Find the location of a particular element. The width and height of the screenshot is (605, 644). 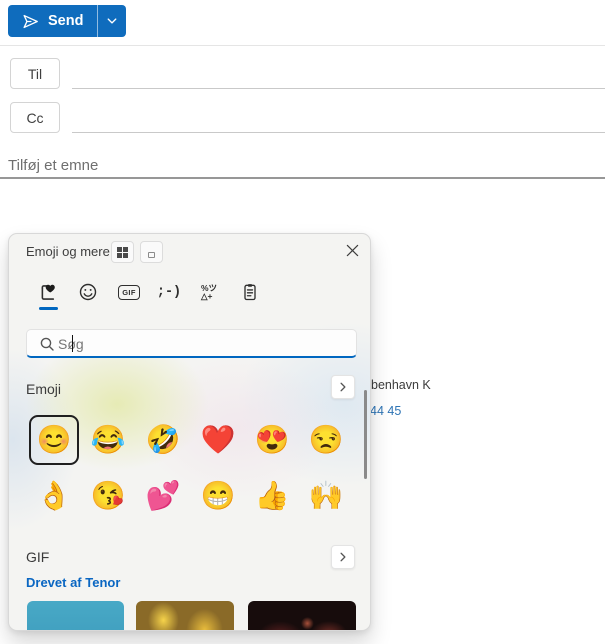

cc-button: Cc is located at coordinates (35, 117).